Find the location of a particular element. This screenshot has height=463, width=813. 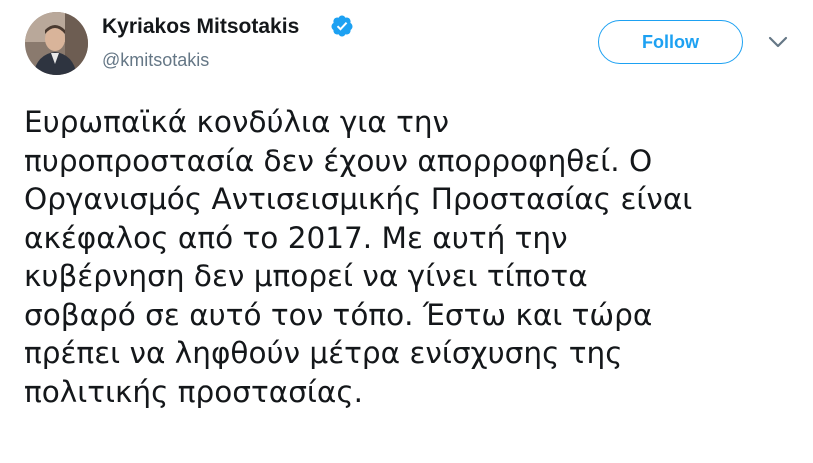

tweet-text-line: πυροπροστασία δεν έχουν απορροφηθεί. Ο is located at coordinates (338, 160).